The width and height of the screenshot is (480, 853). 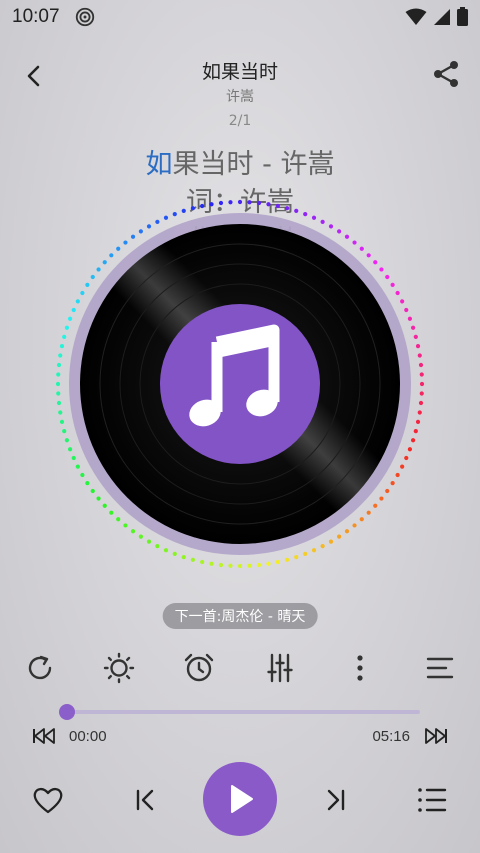 I want to click on seek-bar, so click(x=239, y=712).